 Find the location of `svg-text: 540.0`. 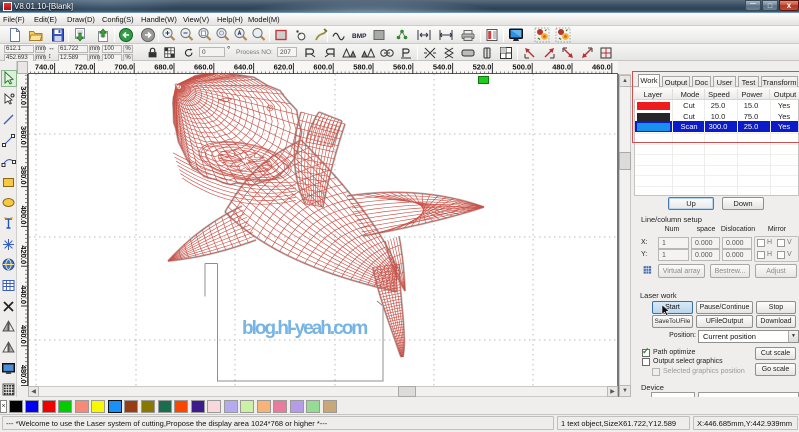

svg-text: 540.0 is located at coordinates (442, 67).